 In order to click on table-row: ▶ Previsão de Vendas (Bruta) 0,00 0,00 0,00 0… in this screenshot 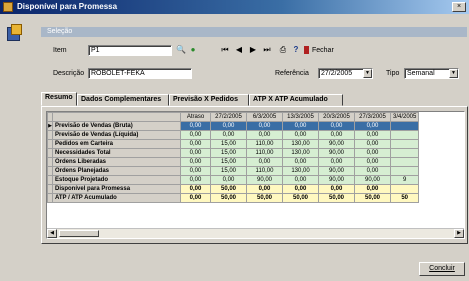, I will do `click(233, 126)`.